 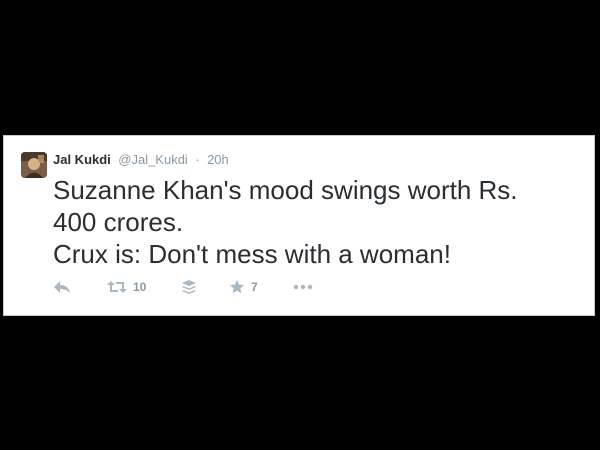 I want to click on tweet-header: Jal Kukdi @Jal_Kukdi · 20h, so click(x=141, y=160).